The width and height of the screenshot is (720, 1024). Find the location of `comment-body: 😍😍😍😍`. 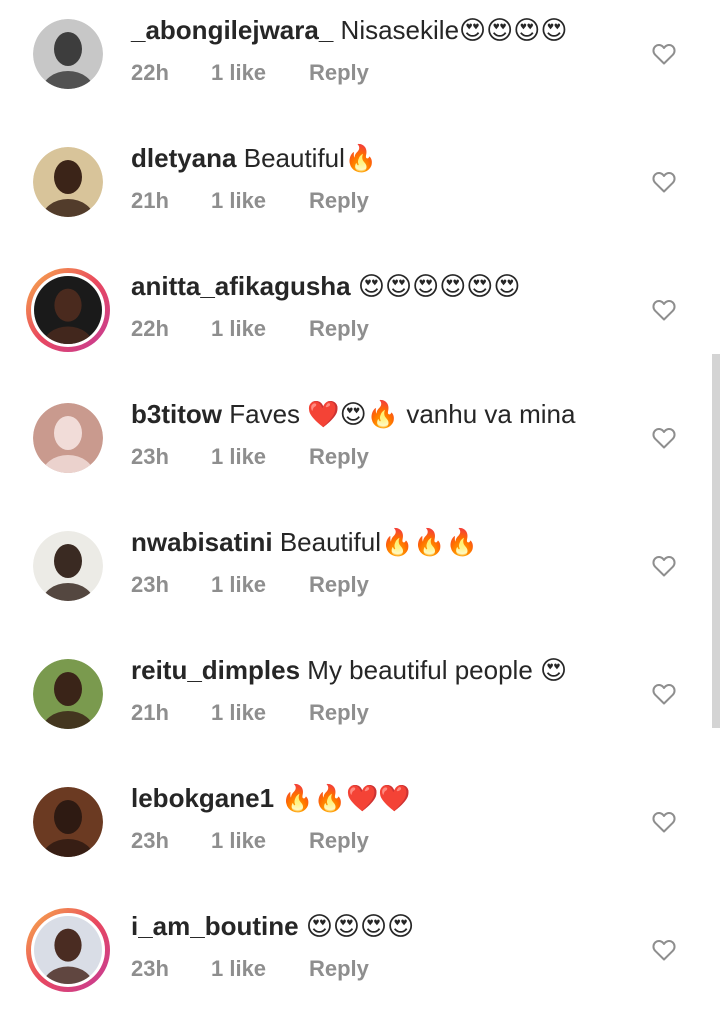

comment-body: 😍😍😍😍 is located at coordinates (360, 926).